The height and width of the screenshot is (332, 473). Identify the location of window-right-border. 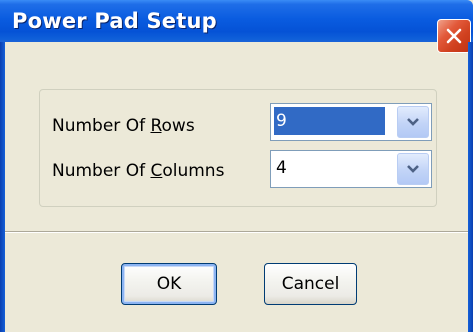
(470, 187).